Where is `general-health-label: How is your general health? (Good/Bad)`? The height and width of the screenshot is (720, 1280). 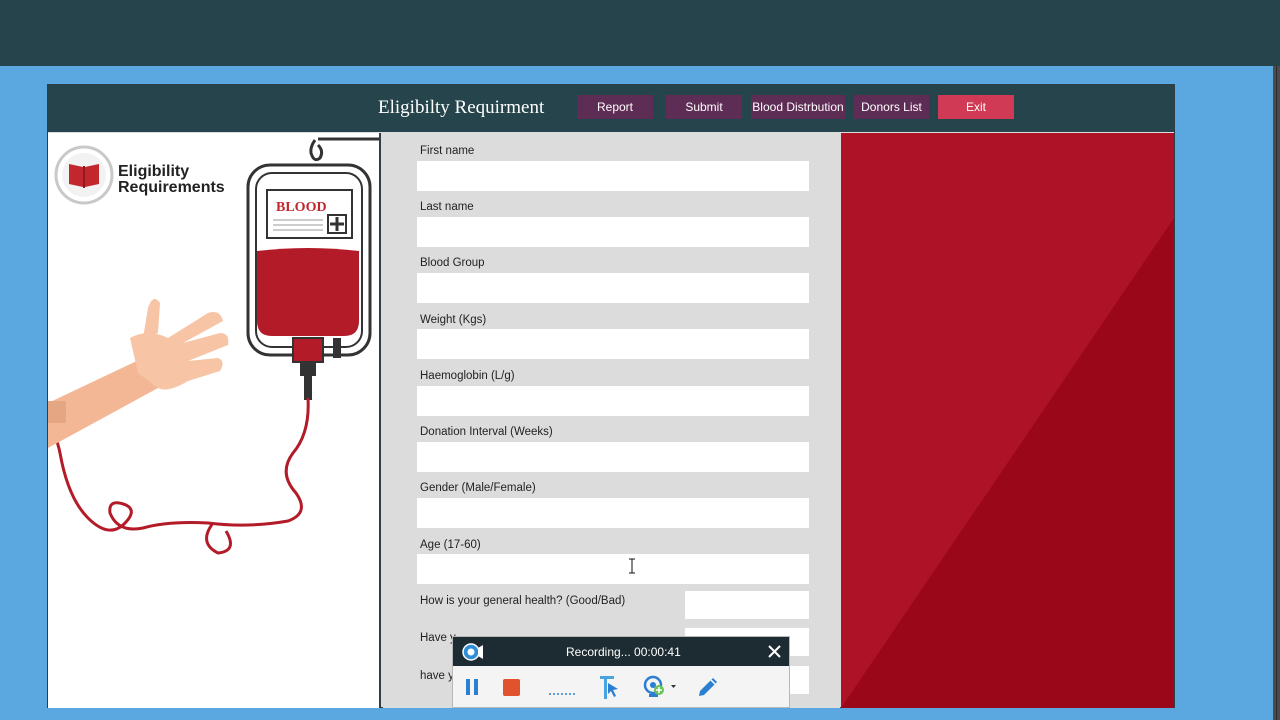 general-health-label: How is your general health? (Good/Bad) is located at coordinates (523, 601).